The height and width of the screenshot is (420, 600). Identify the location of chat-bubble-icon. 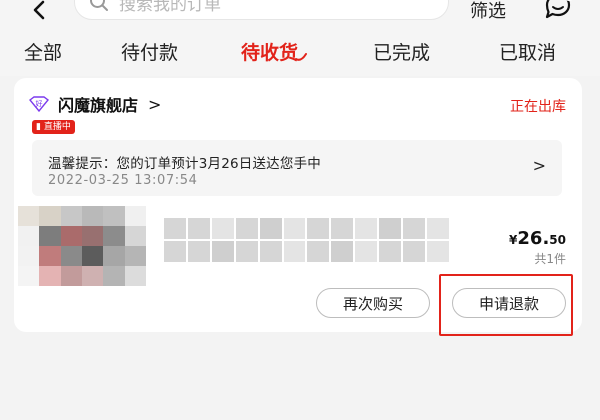
(558, 9).